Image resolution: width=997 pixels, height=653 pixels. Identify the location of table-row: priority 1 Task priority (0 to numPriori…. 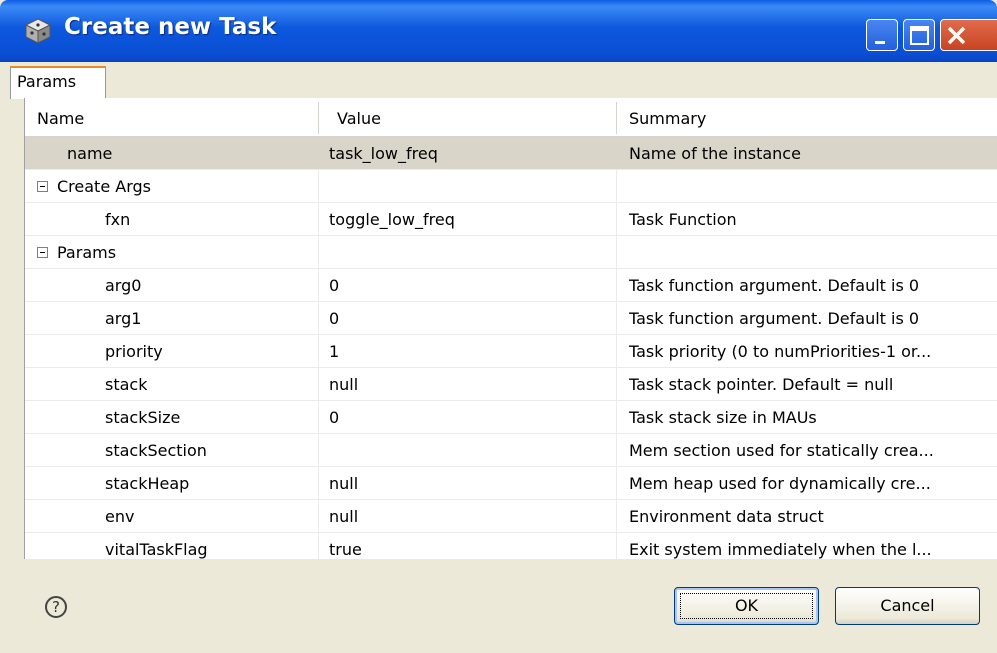
(511, 351).